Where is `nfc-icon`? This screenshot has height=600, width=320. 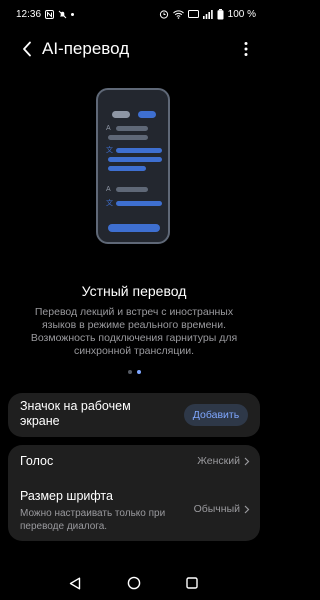
nfc-icon is located at coordinates (50, 14).